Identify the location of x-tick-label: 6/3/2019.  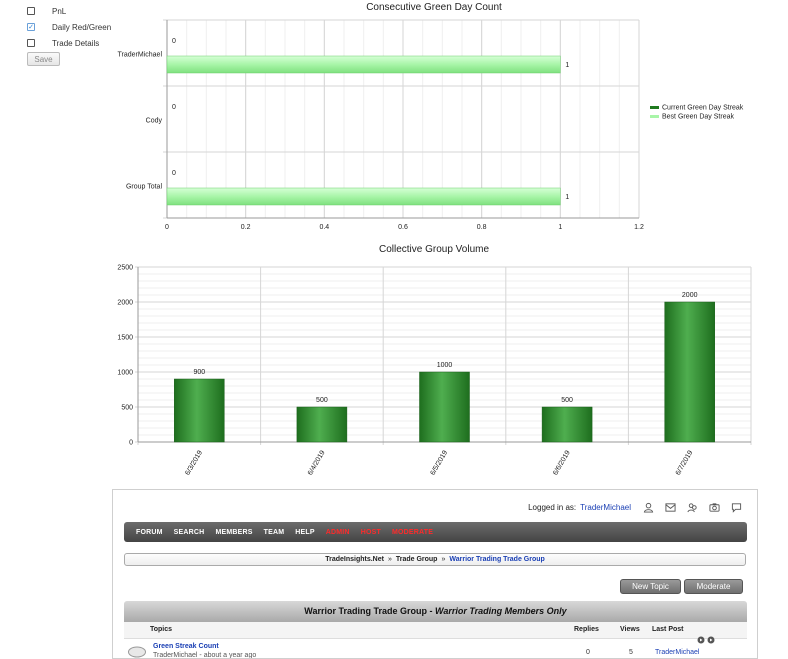
(194, 462).